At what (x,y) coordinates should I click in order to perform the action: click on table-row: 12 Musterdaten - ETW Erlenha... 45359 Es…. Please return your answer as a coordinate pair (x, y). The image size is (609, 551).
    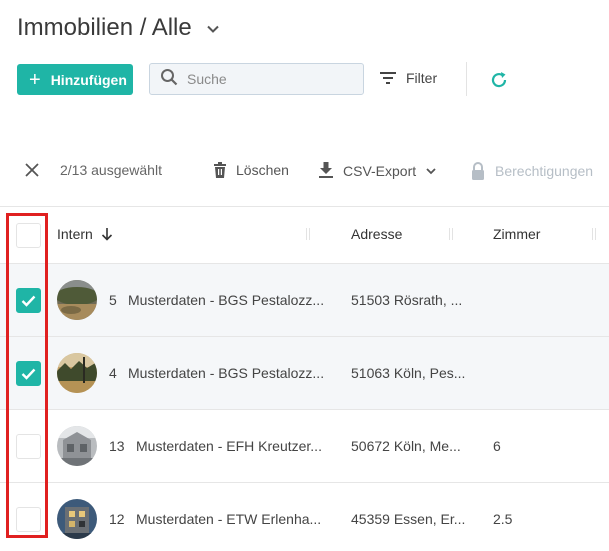
    Looking at the image, I should click on (304, 517).